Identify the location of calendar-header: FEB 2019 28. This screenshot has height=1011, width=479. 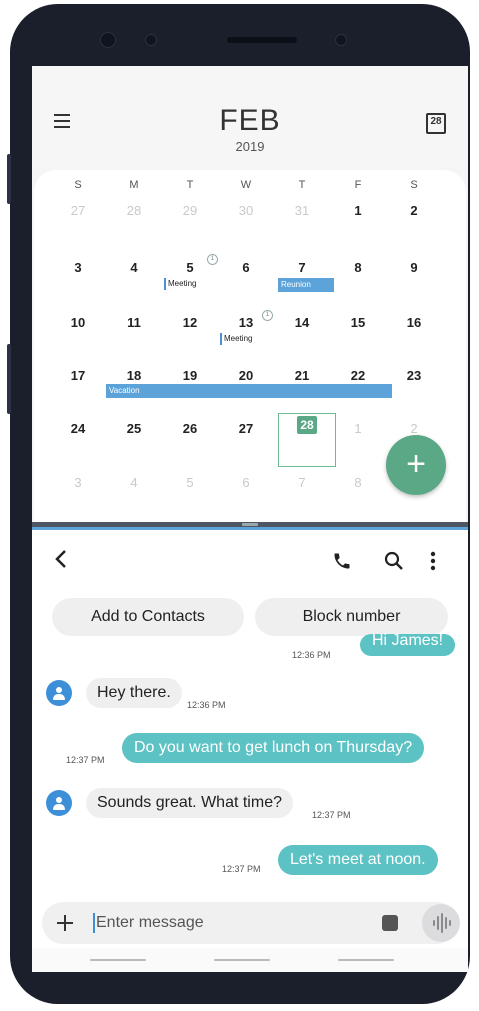
(250, 116).